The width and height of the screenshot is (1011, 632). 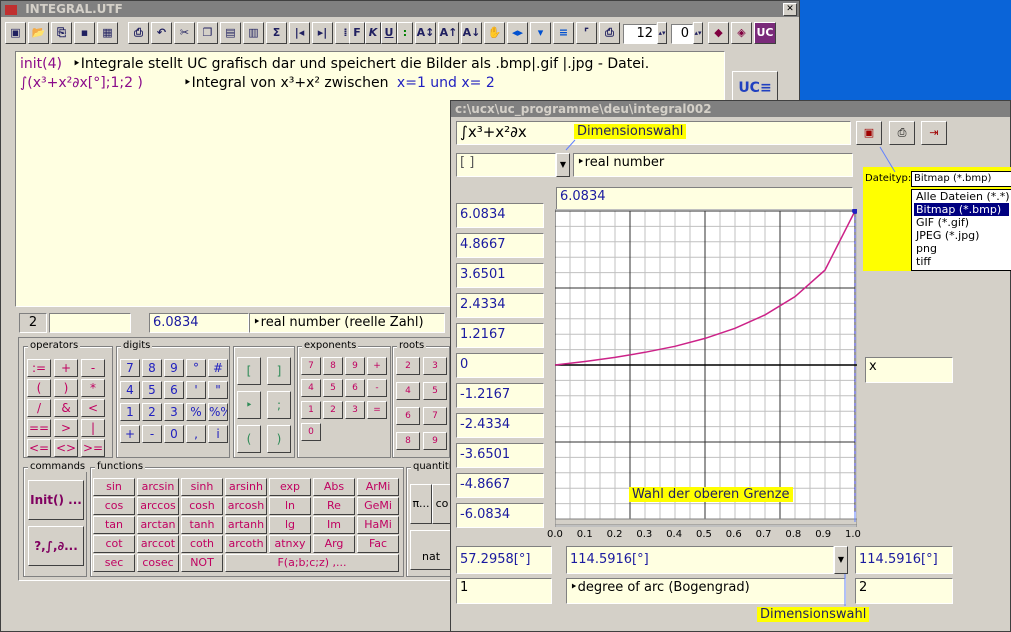 I want to click on last-icon: ▸|, so click(x=322, y=33).